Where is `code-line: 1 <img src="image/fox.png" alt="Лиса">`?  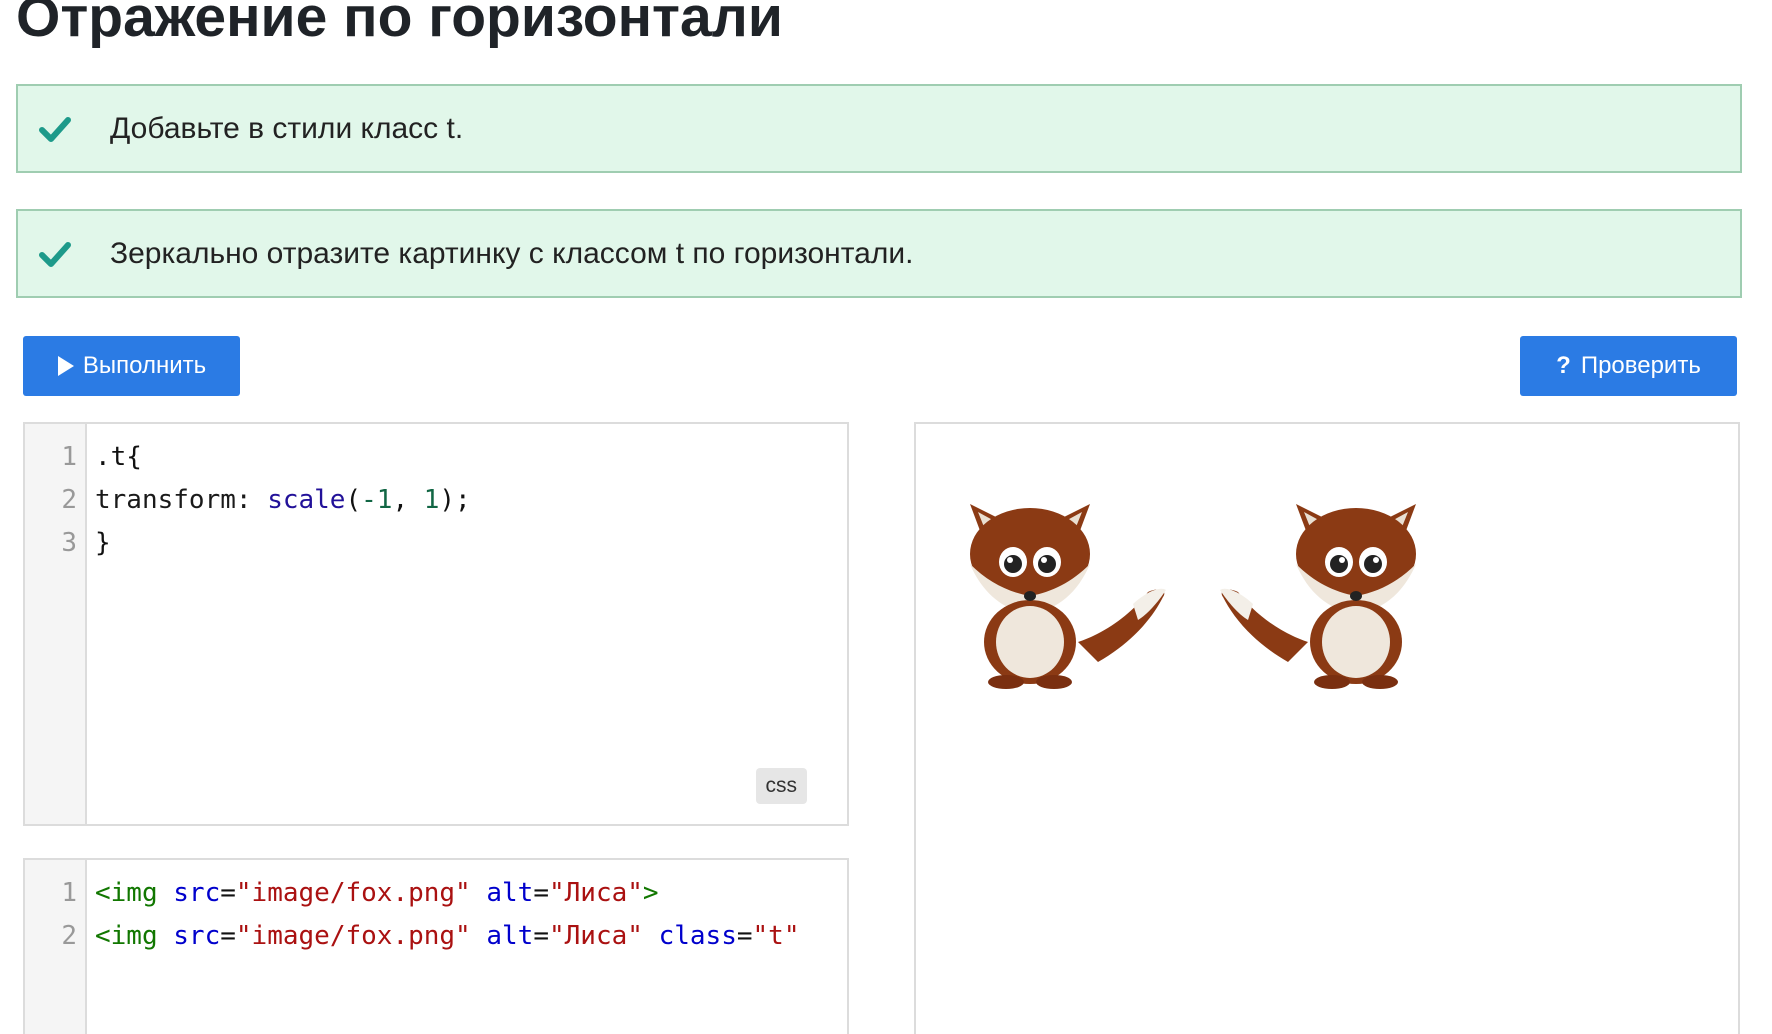
code-line: 1 <img src="image/fox.png" alt="Лиса"> is located at coordinates (436, 893).